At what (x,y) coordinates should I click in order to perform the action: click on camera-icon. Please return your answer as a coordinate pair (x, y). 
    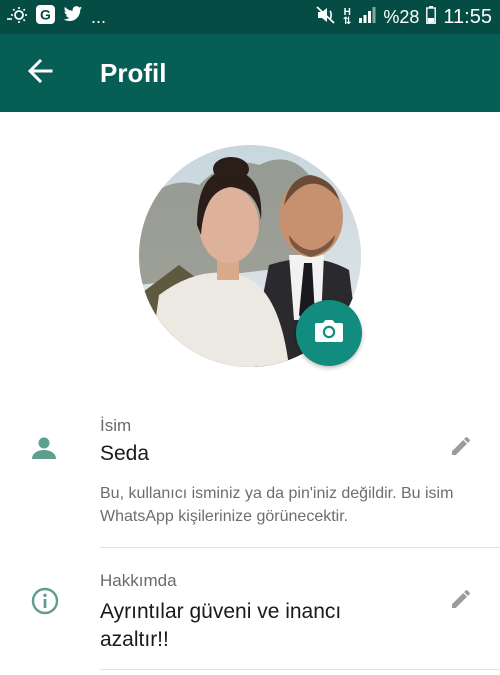
    Looking at the image, I should click on (329, 333).